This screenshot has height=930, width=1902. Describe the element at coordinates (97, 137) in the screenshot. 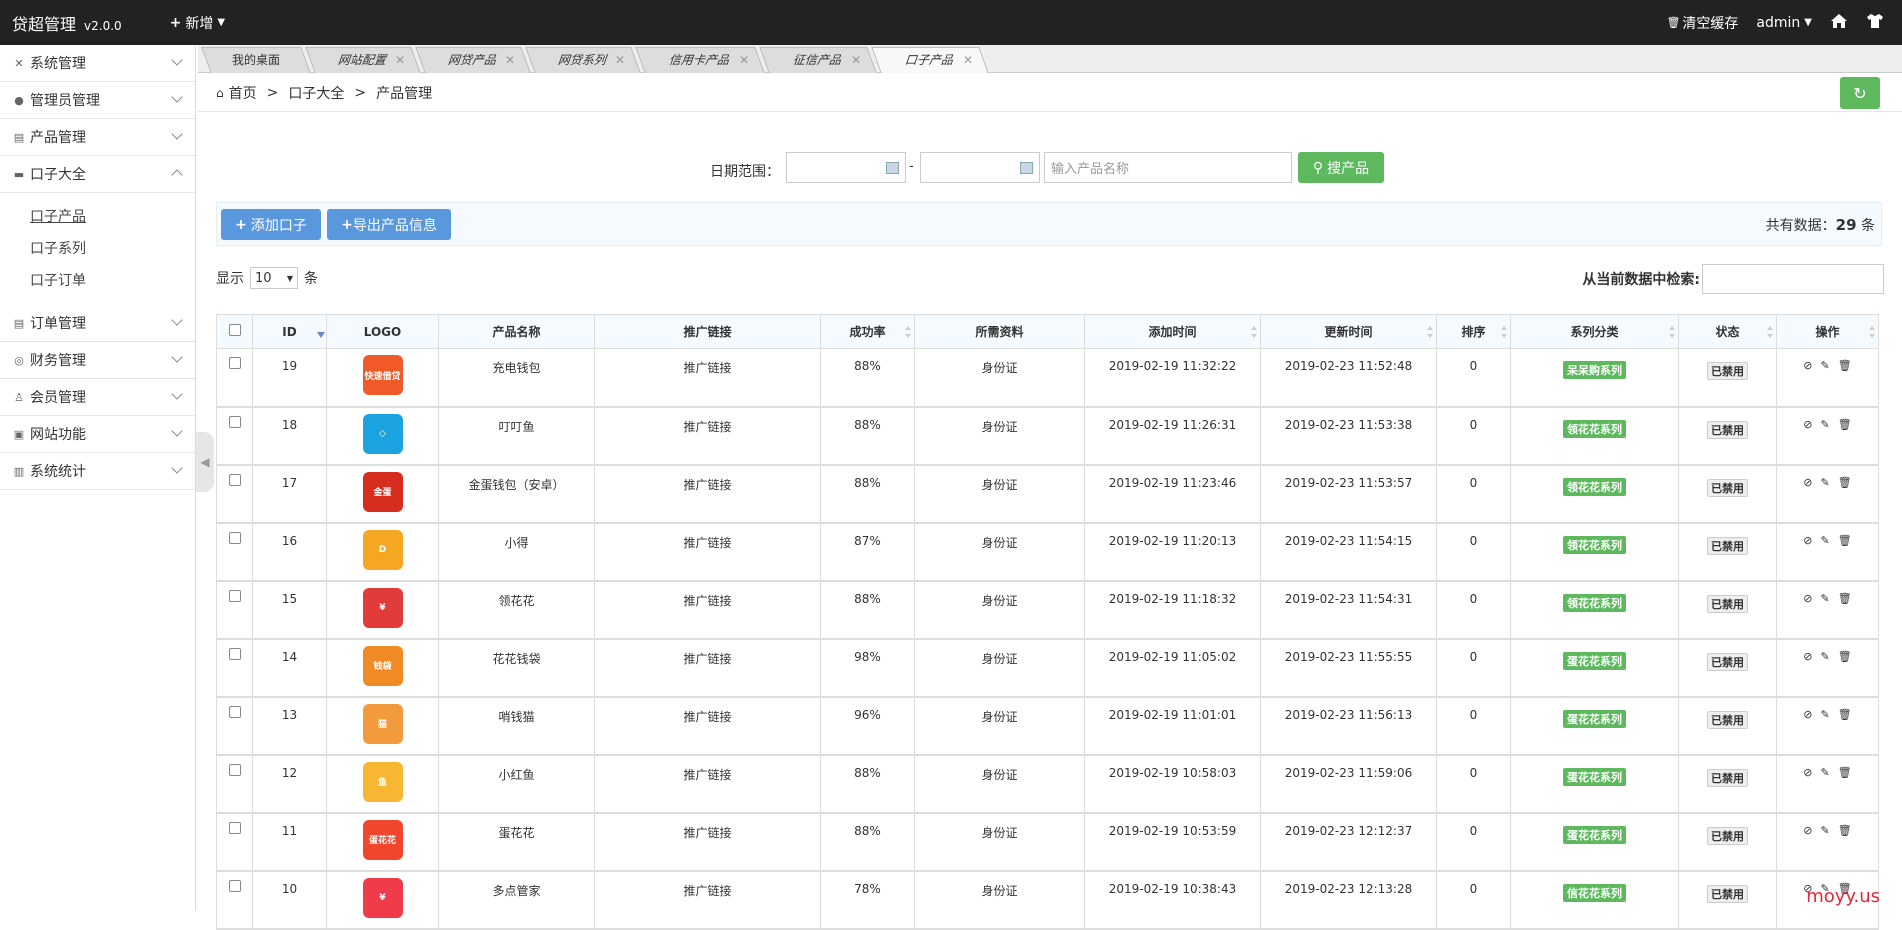

I see `sidebar-item-products: ▤产品管理` at that location.